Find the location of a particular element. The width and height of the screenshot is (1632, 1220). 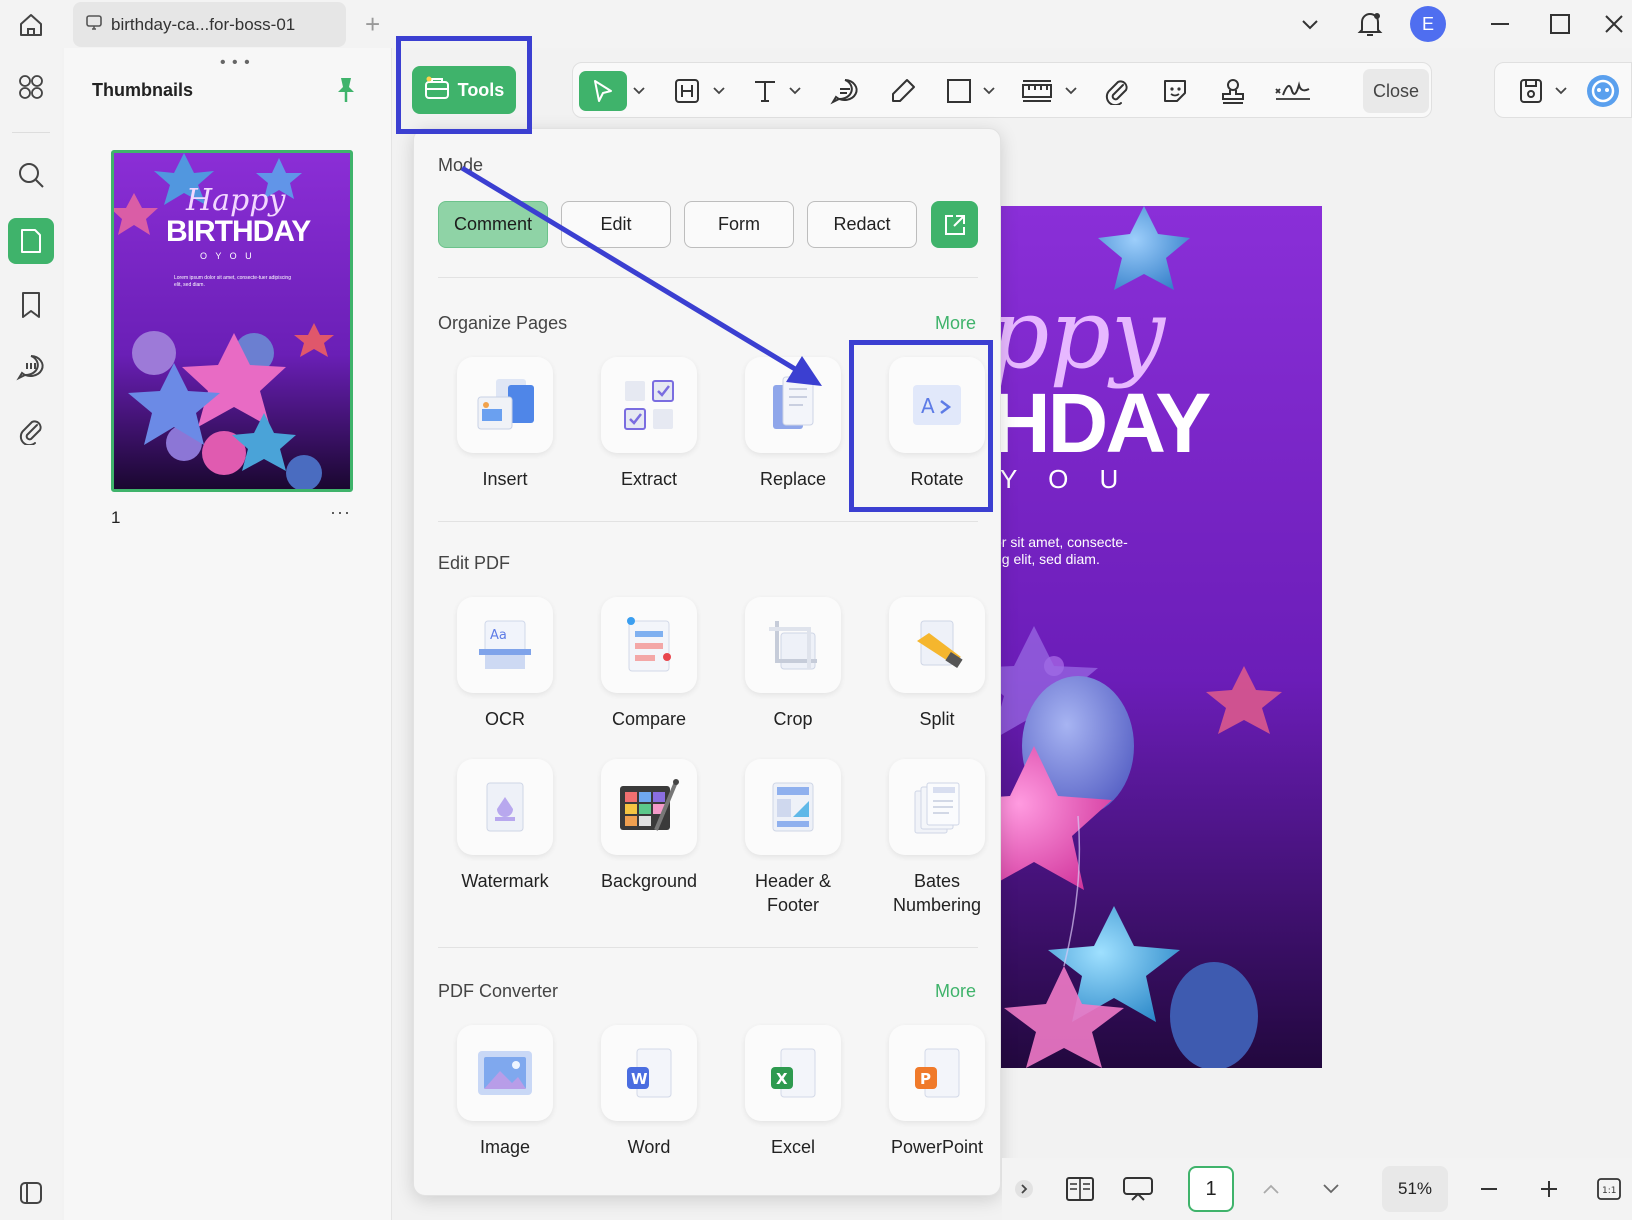

zoom-out-icon is located at coordinates (1489, 1189).